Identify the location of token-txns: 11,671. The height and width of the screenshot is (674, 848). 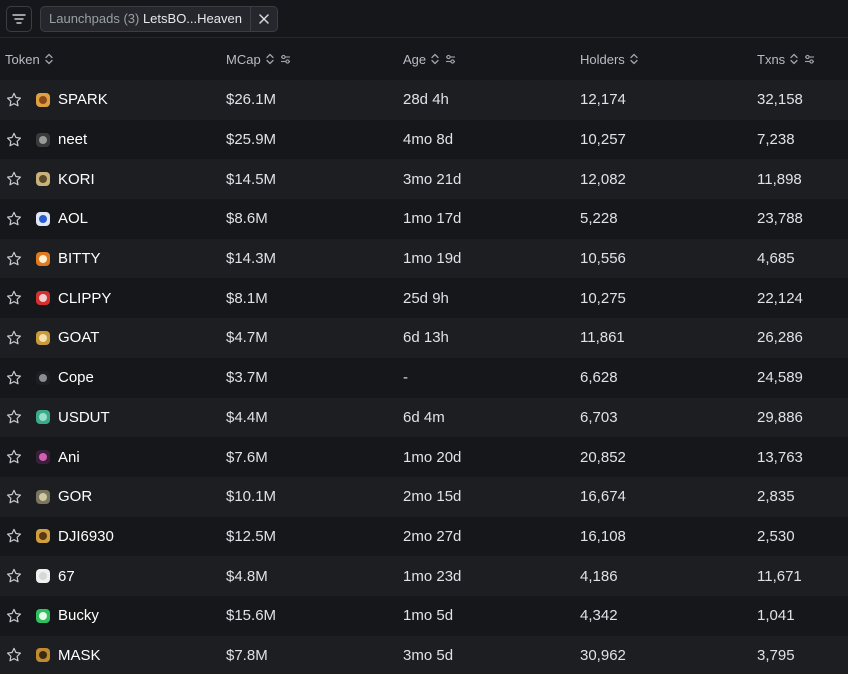
(779, 576).